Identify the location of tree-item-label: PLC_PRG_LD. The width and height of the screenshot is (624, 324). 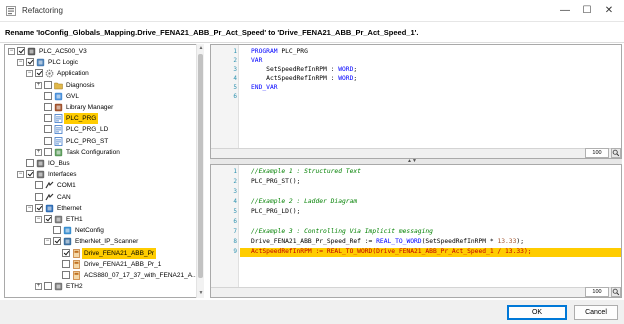
(87, 130).